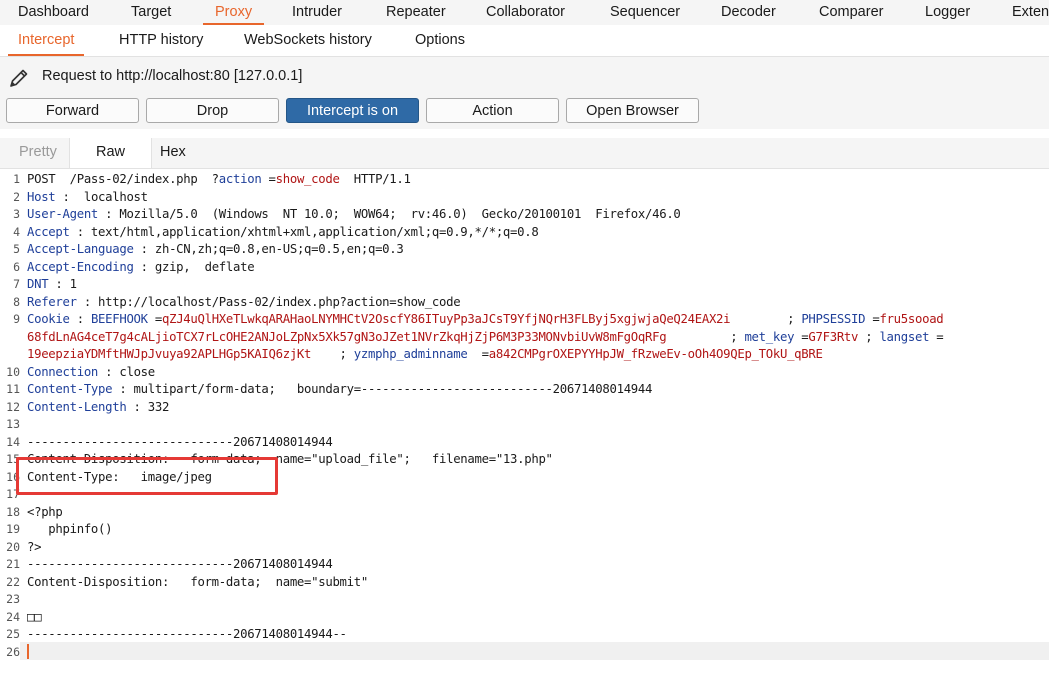  I want to click on header-name: Content-Type, so click(70, 389).